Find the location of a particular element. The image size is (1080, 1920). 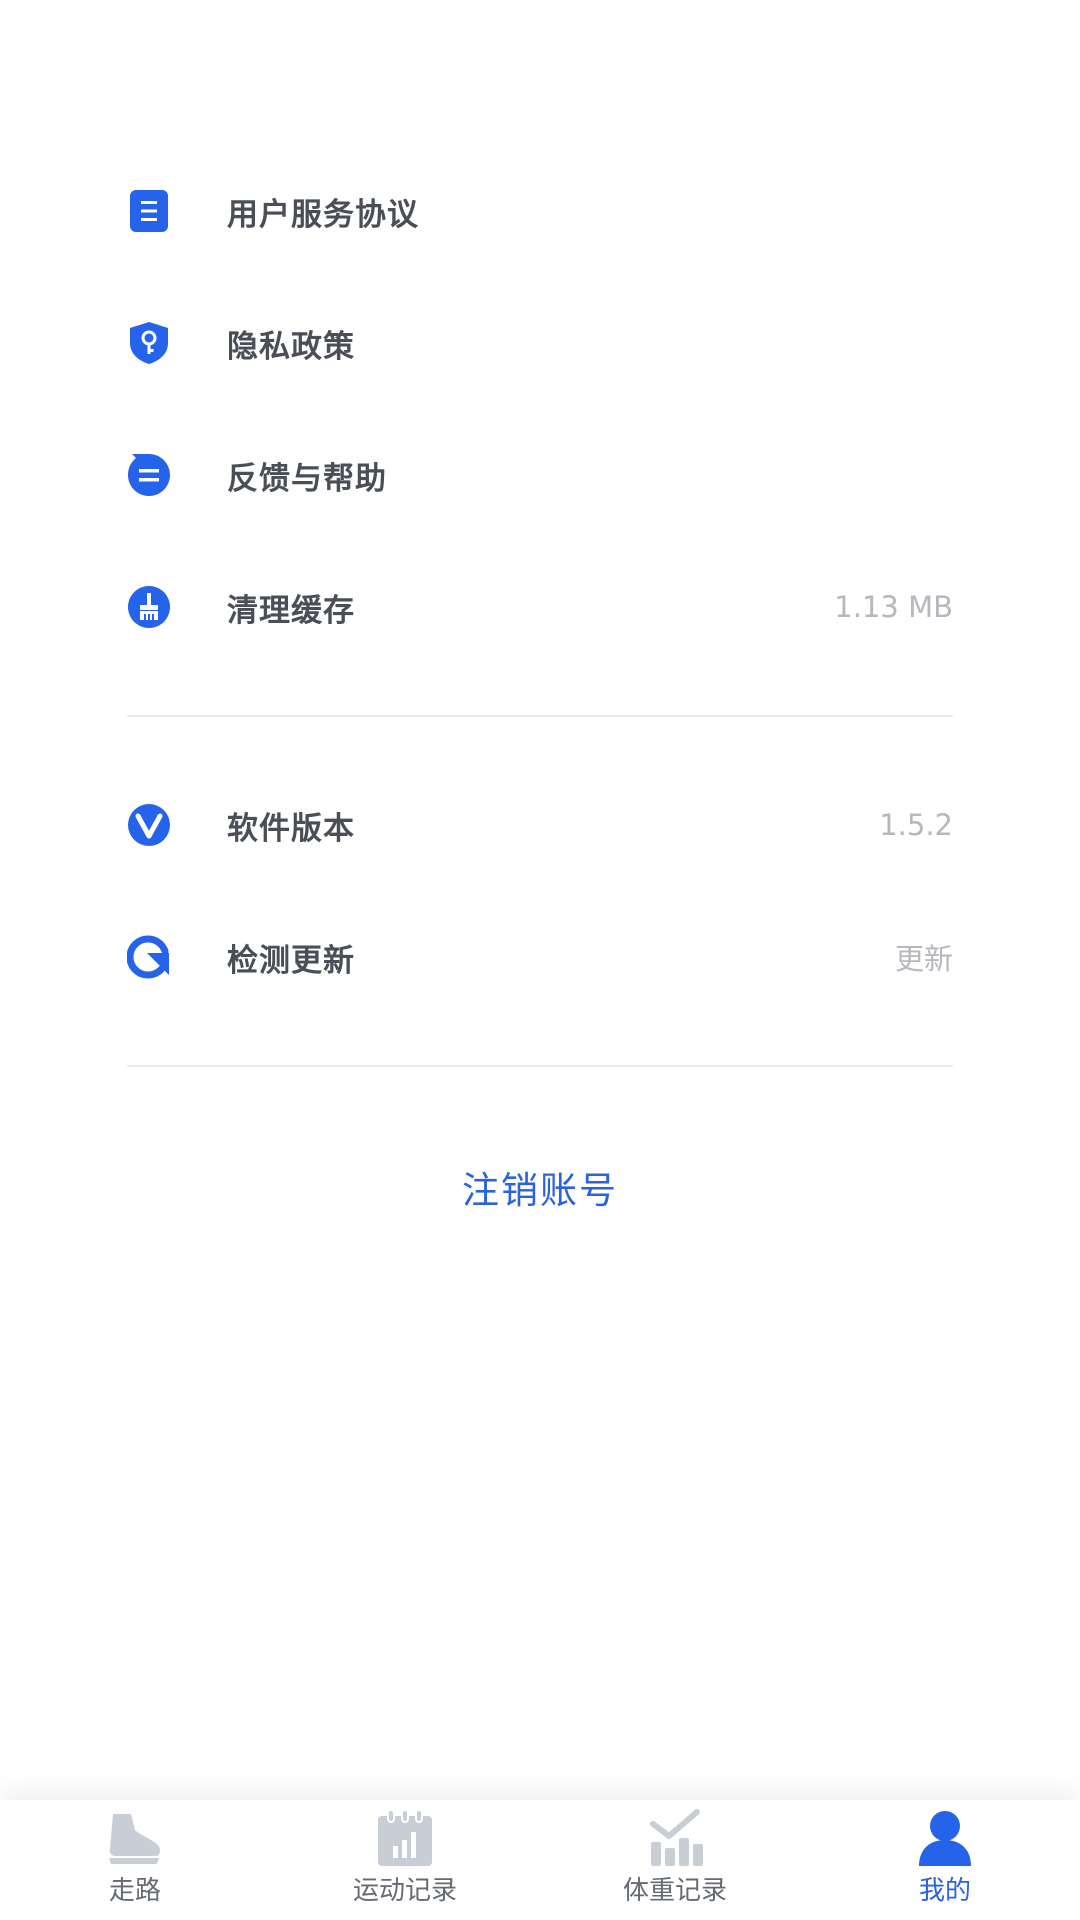

menu-item-feedback-help: 反馈与帮助 is located at coordinates (540, 475).